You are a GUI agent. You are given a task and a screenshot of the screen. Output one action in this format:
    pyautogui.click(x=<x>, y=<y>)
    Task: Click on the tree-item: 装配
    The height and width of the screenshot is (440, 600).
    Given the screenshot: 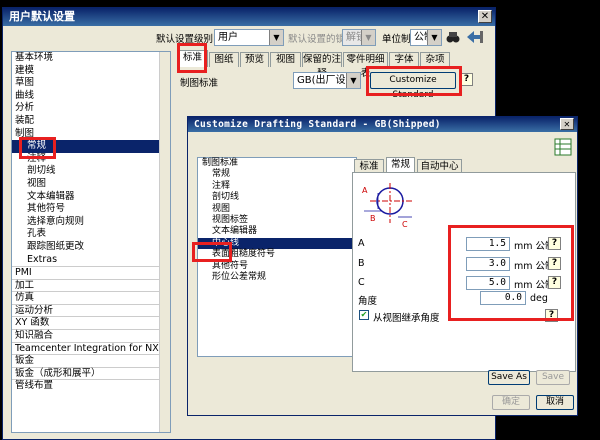 What is the action you would take?
    pyautogui.click(x=91, y=121)
    